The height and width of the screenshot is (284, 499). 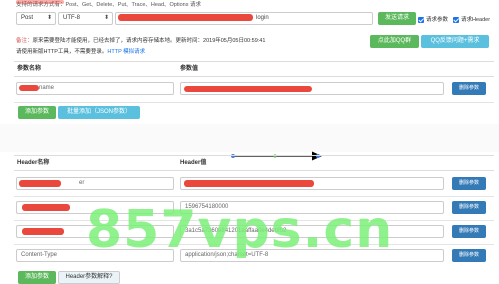 What do you see at coordinates (394, 41) in the screenshot?
I see `join-qq-group-button: 点此加QQ群` at bounding box center [394, 41].